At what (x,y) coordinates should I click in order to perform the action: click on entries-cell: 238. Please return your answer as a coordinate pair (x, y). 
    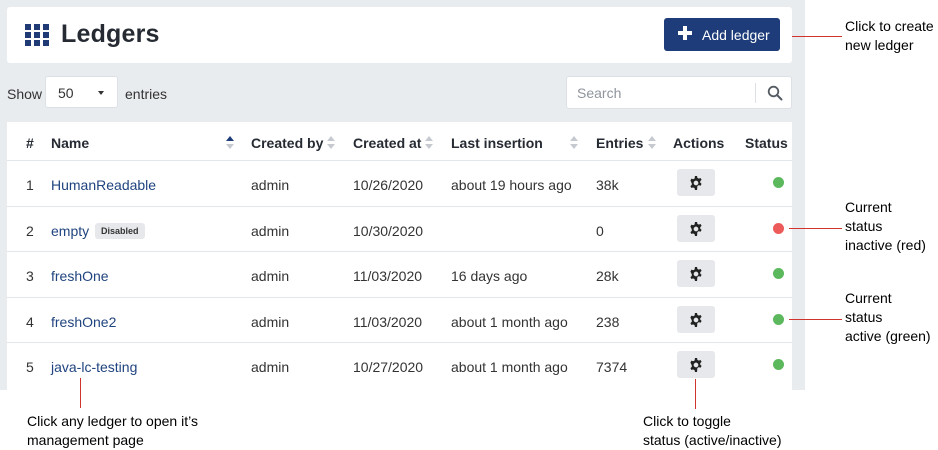
    Looking at the image, I should click on (608, 321).